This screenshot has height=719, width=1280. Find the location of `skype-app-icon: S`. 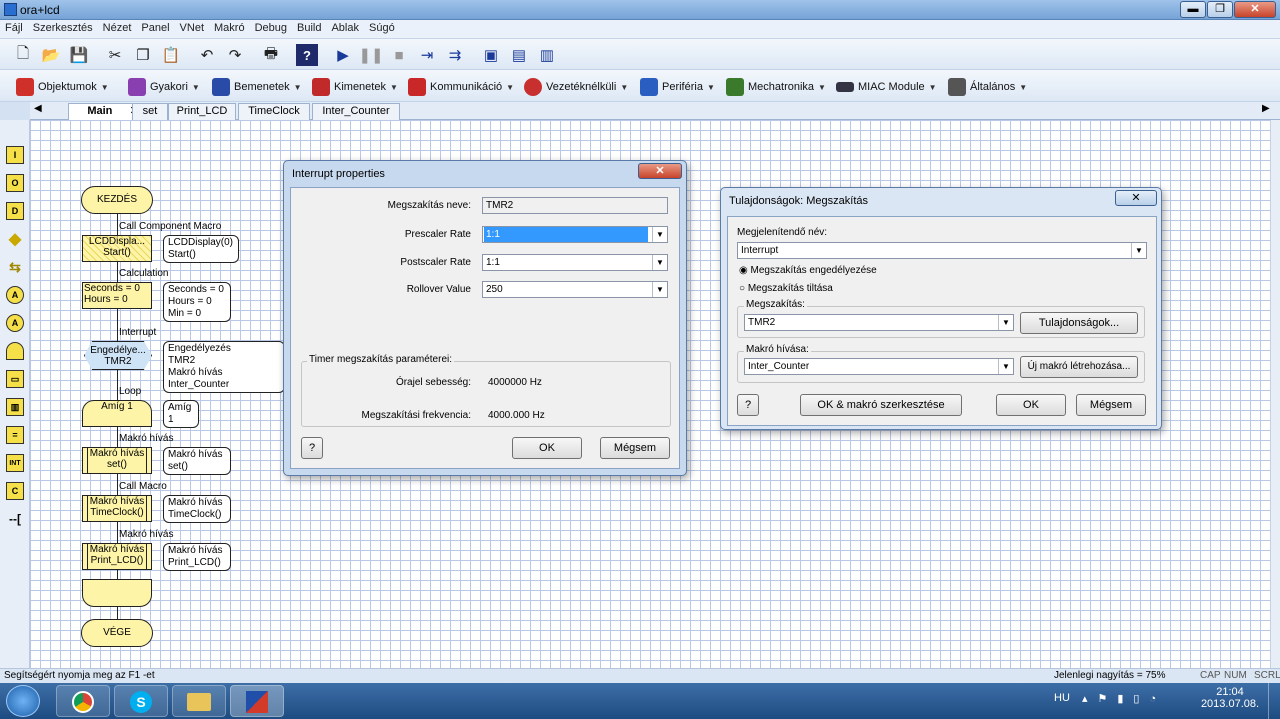

skype-app-icon: S is located at coordinates (141, 701).